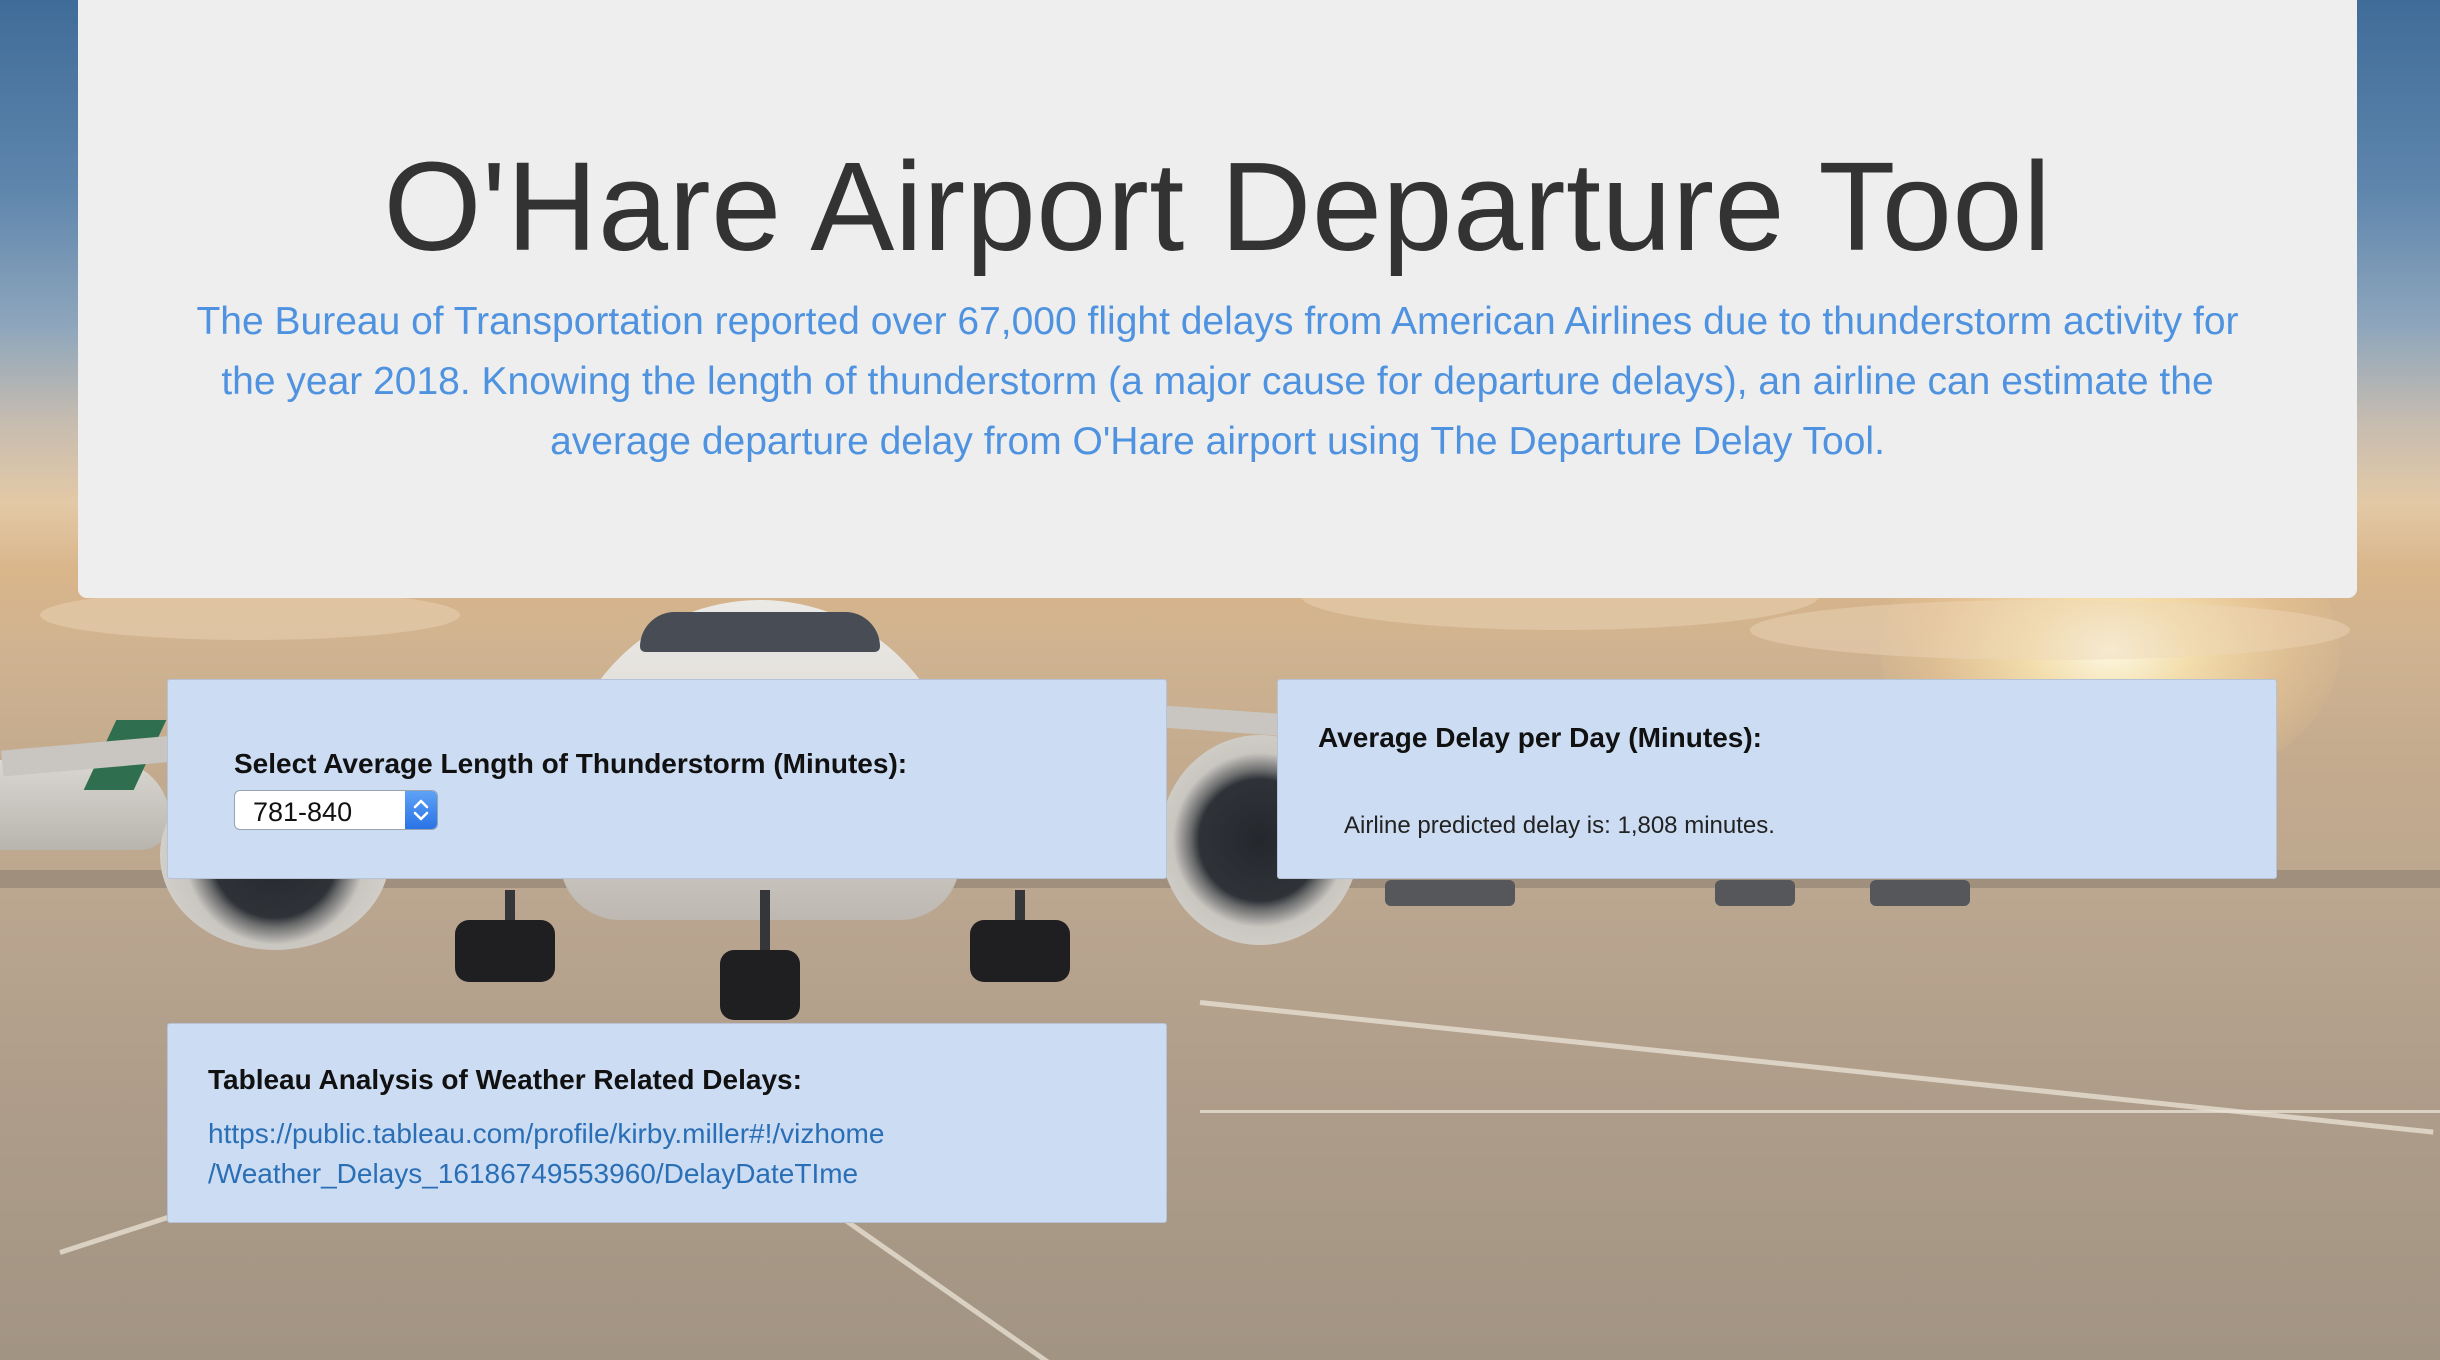 Image resolution: width=2440 pixels, height=1360 pixels. Describe the element at coordinates (2050, 630) in the screenshot. I see `cloud` at that location.